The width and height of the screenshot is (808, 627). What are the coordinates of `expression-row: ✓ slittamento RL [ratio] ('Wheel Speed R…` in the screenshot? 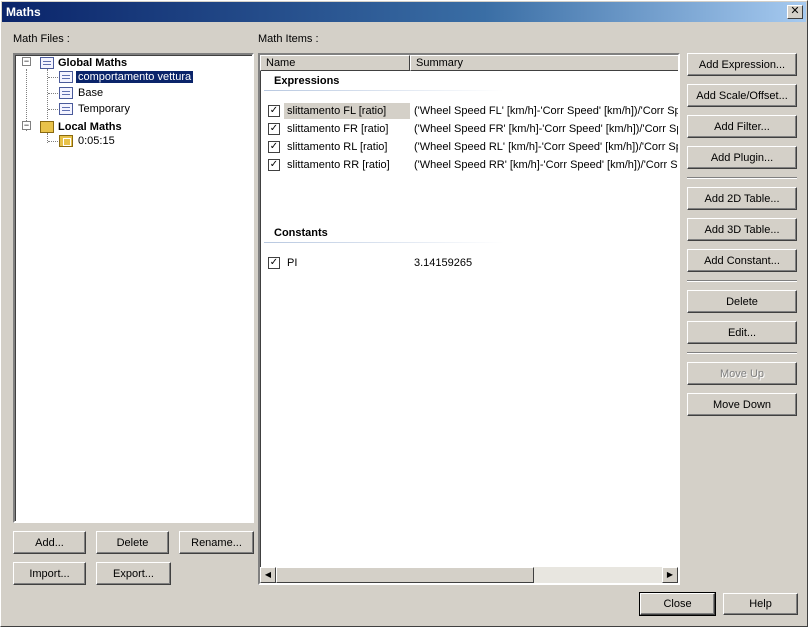 It's located at (472, 147).